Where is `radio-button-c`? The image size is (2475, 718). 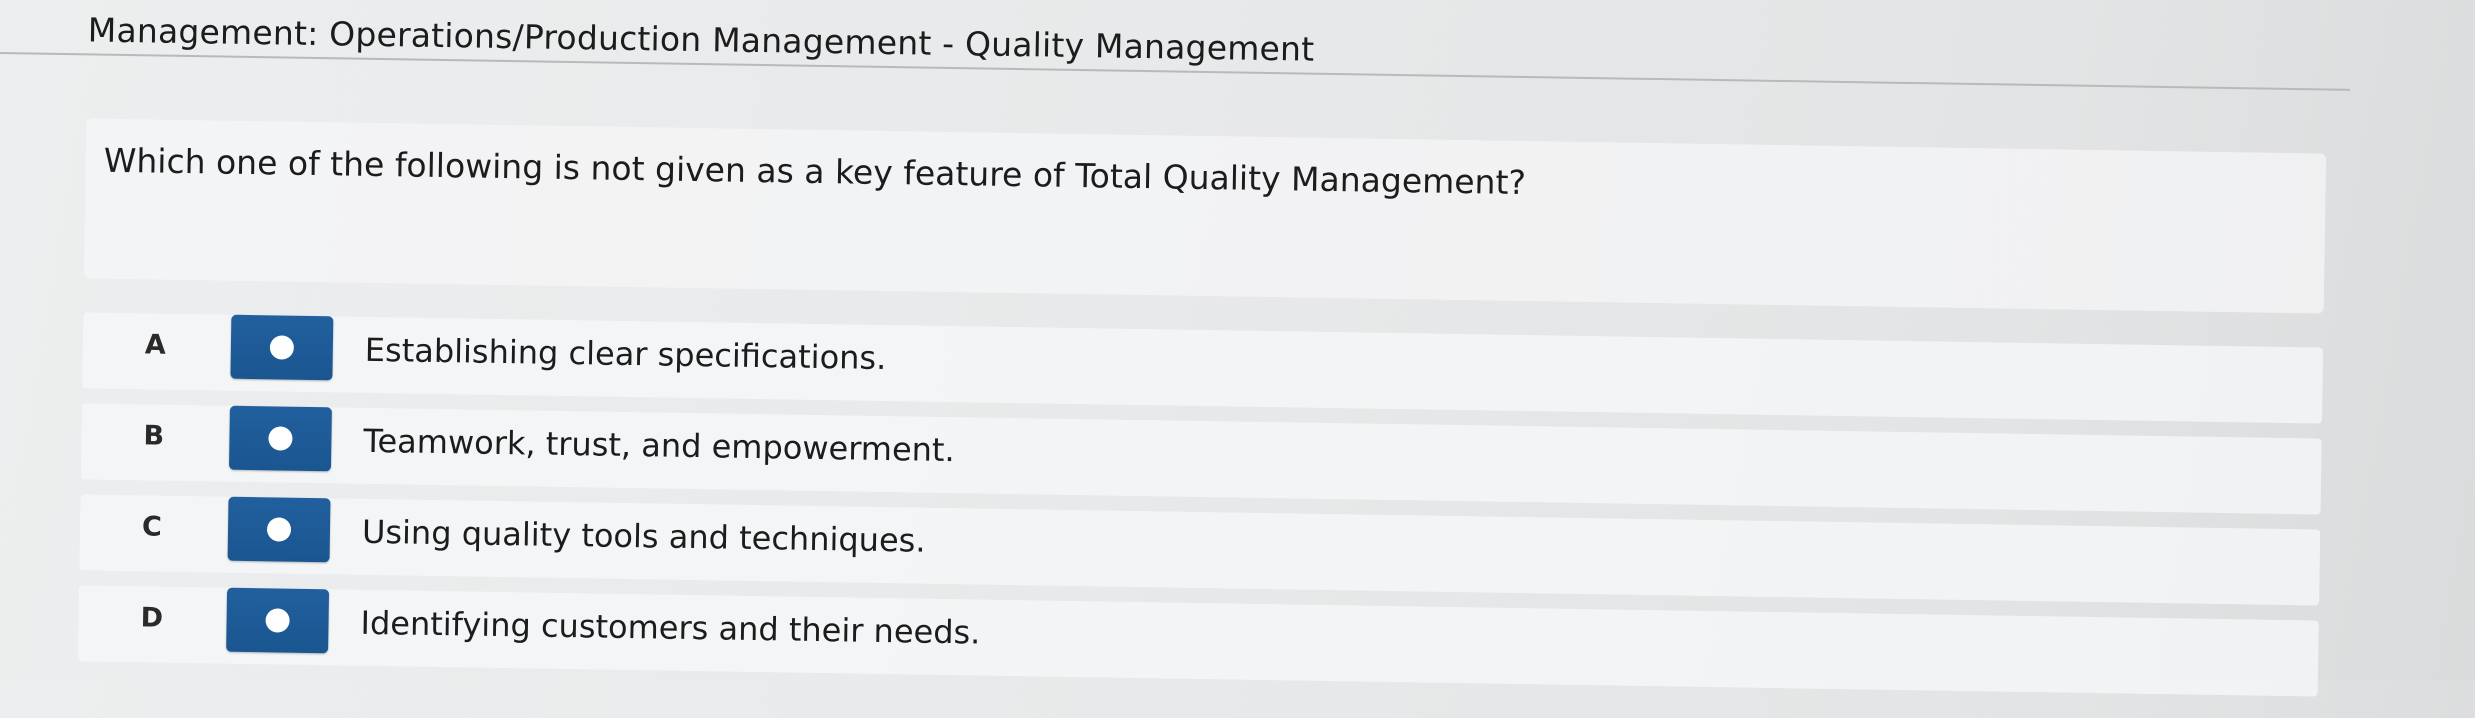
radio-button-c is located at coordinates (279, 529).